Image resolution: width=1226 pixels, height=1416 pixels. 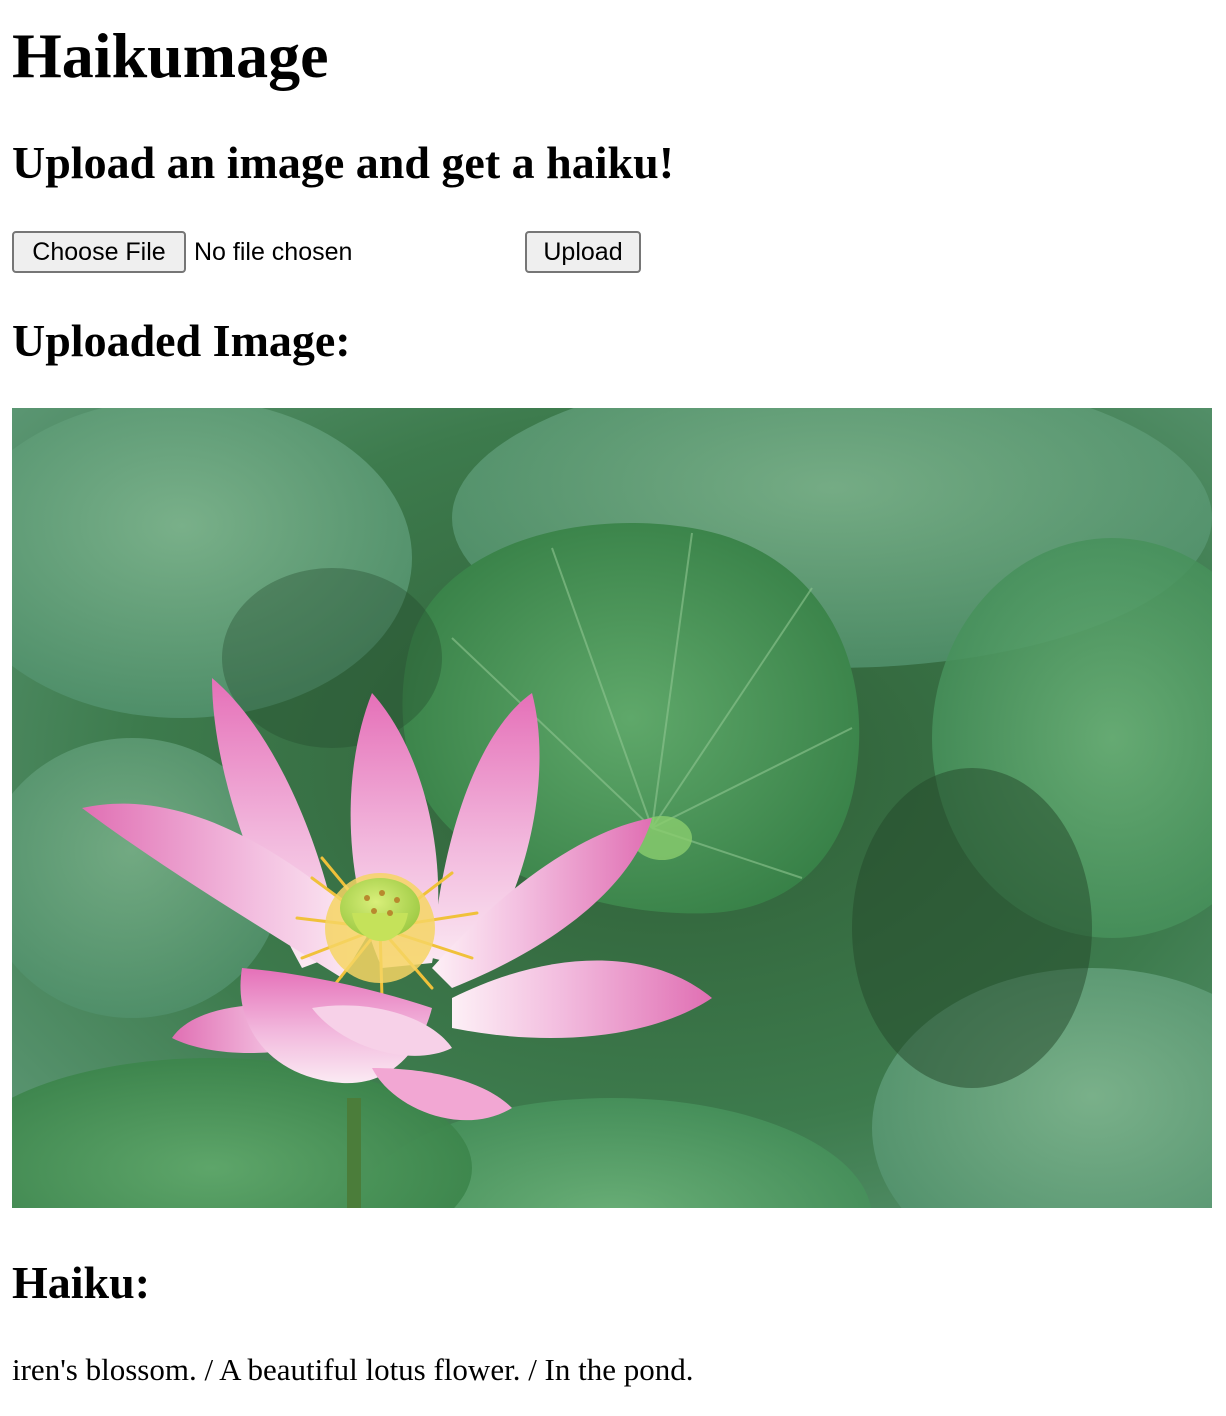 What do you see at coordinates (343, 162) in the screenshot?
I see `page-subtitle: Upload an image and get a haiku!` at bounding box center [343, 162].